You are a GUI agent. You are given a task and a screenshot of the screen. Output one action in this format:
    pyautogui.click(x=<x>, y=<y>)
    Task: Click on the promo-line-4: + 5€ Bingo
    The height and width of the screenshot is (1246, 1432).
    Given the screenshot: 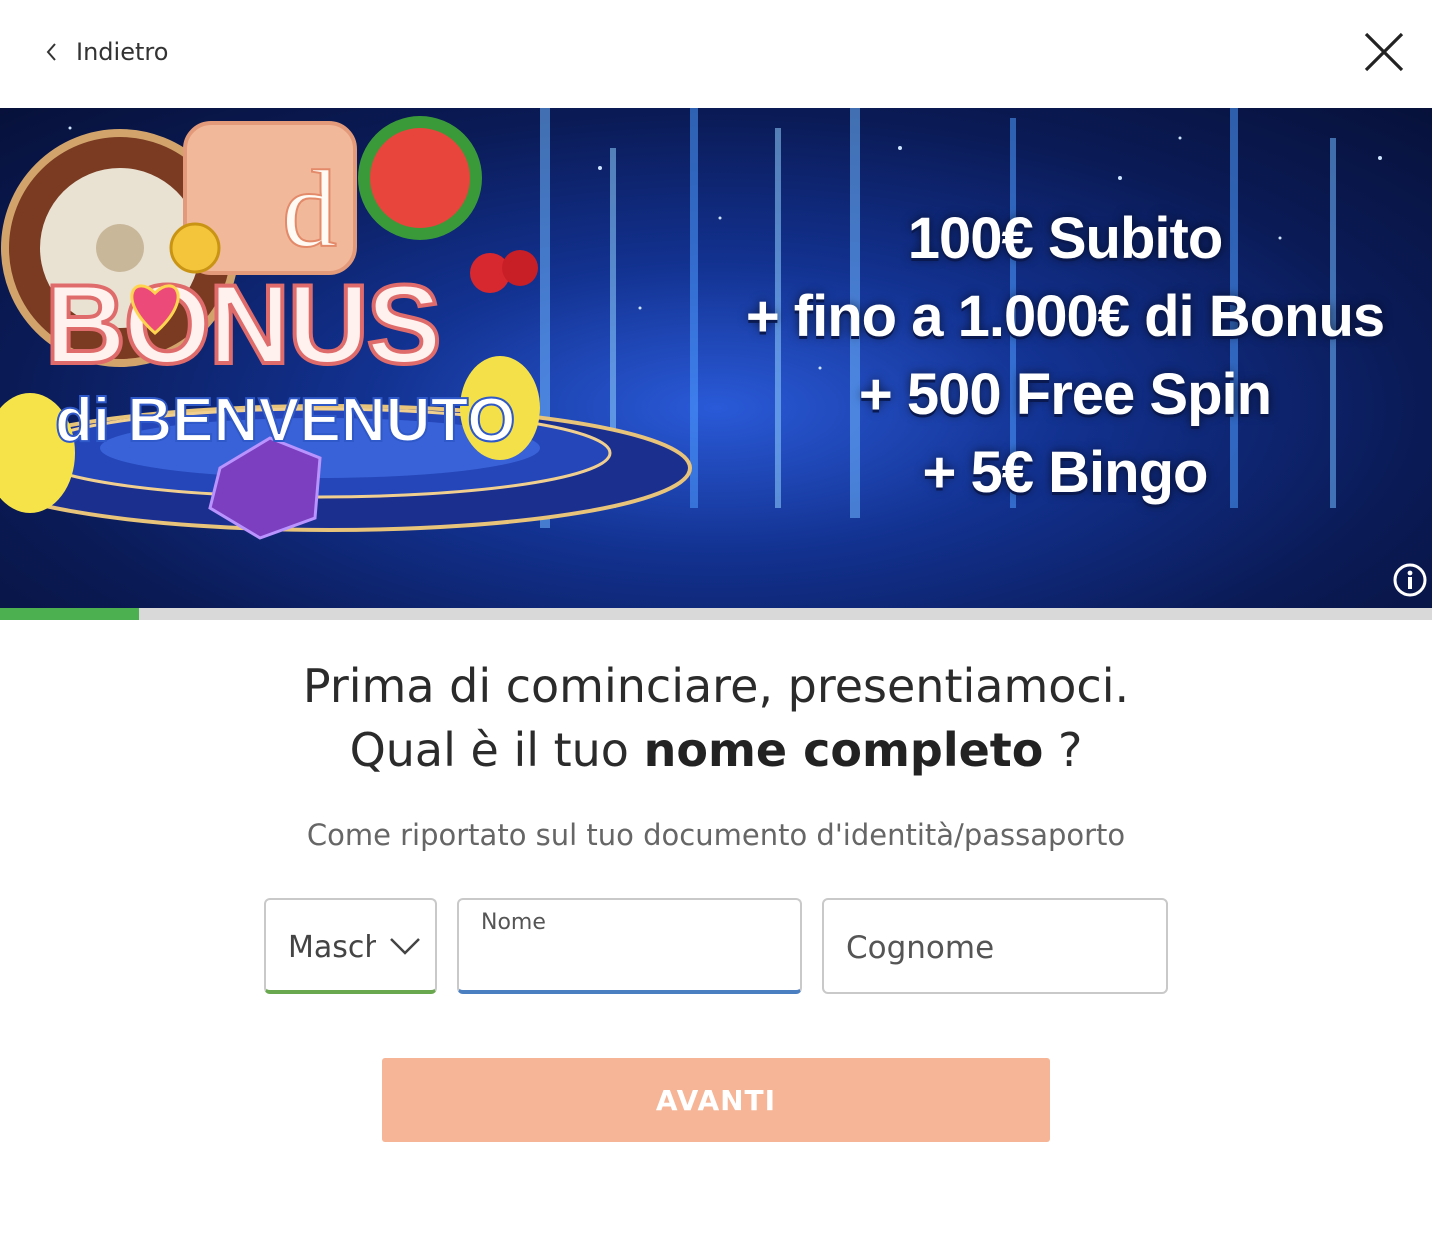 What is the action you would take?
    pyautogui.click(x=1065, y=472)
    